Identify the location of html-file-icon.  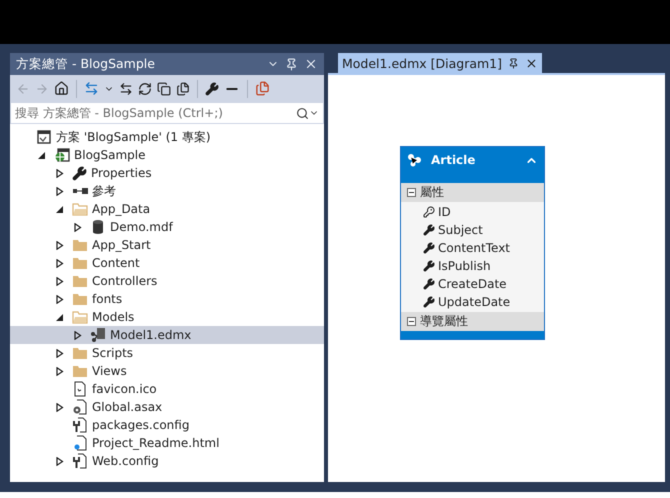
(80, 443).